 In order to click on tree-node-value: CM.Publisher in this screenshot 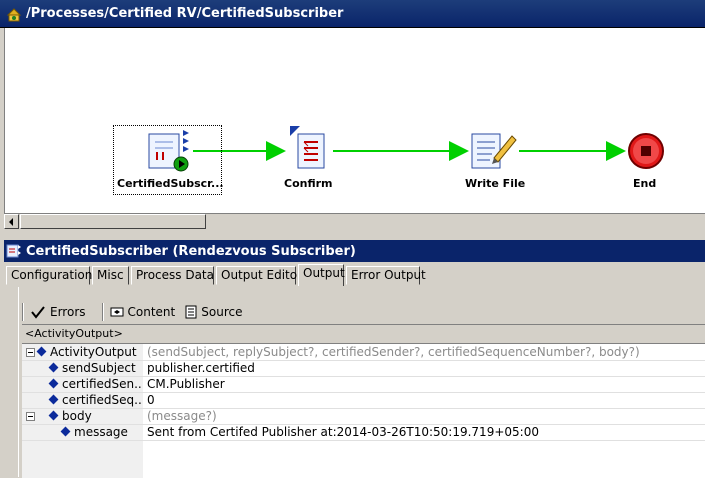, I will do `click(186, 384)`.